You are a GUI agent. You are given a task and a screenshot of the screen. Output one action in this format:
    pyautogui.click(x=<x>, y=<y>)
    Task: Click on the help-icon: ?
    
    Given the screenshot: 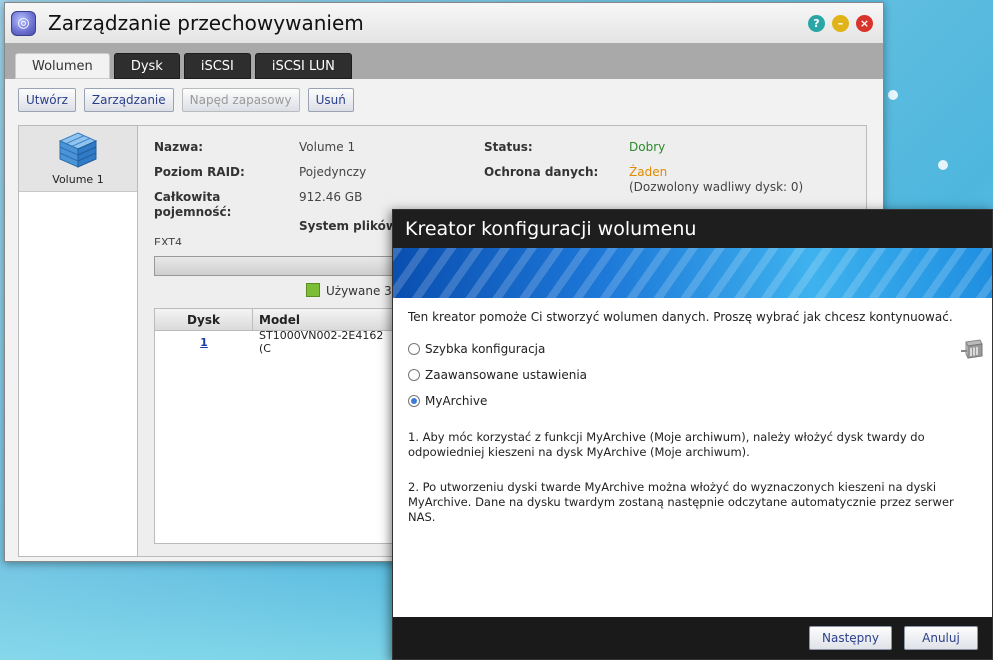 What is the action you would take?
    pyautogui.click(x=816, y=23)
    